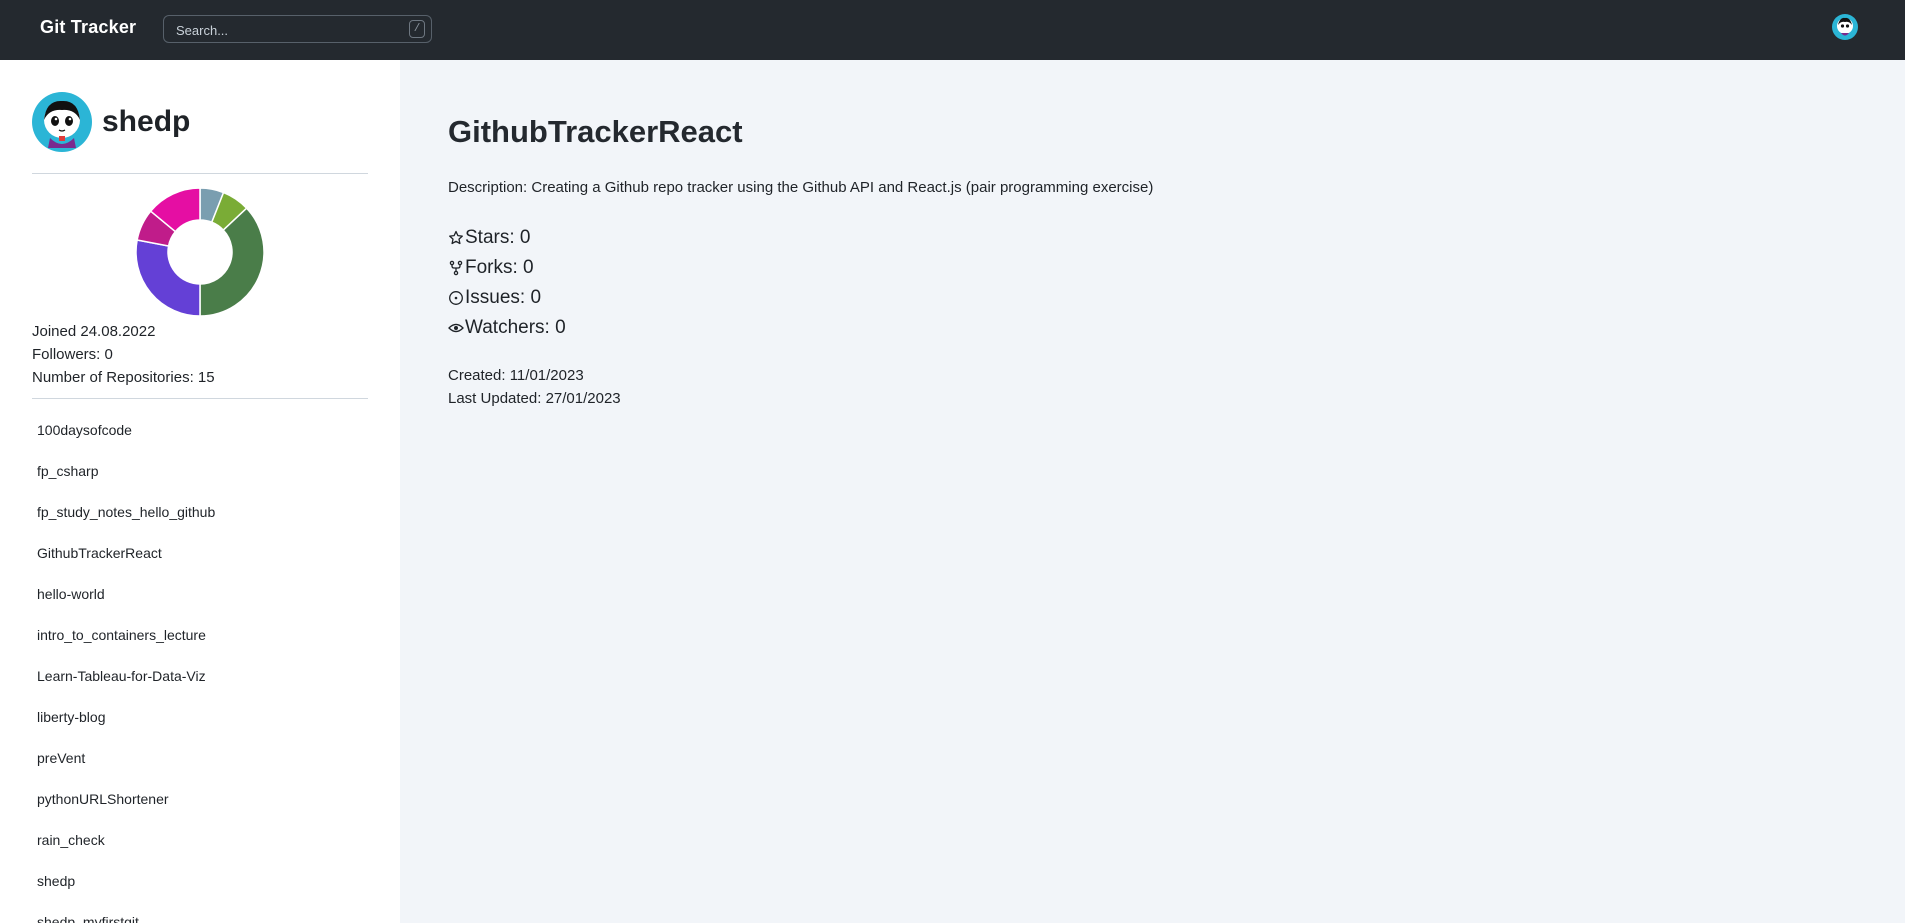 This screenshot has width=1905, height=923. I want to click on profile-header: shedp, so click(111, 122).